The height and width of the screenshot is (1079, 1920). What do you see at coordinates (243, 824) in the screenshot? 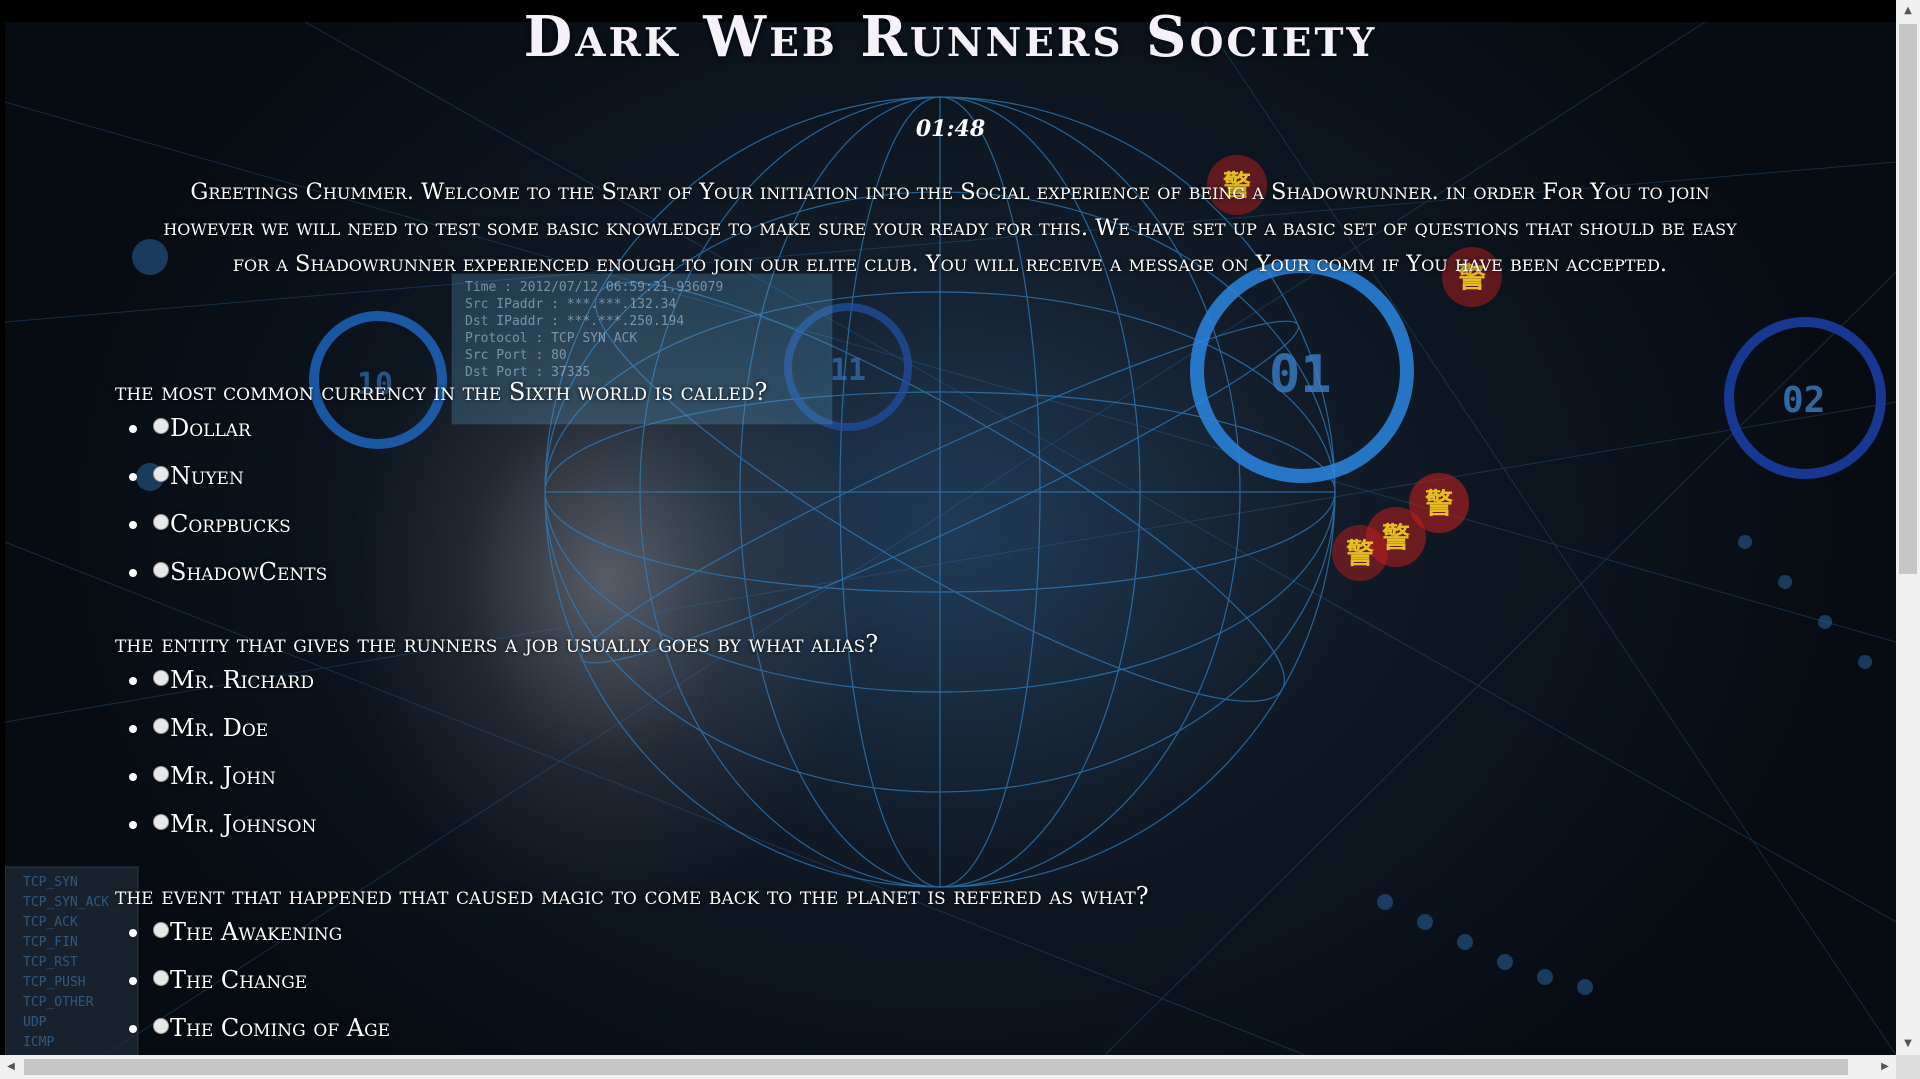
I see `answer-label: Mr. Johnson` at bounding box center [243, 824].